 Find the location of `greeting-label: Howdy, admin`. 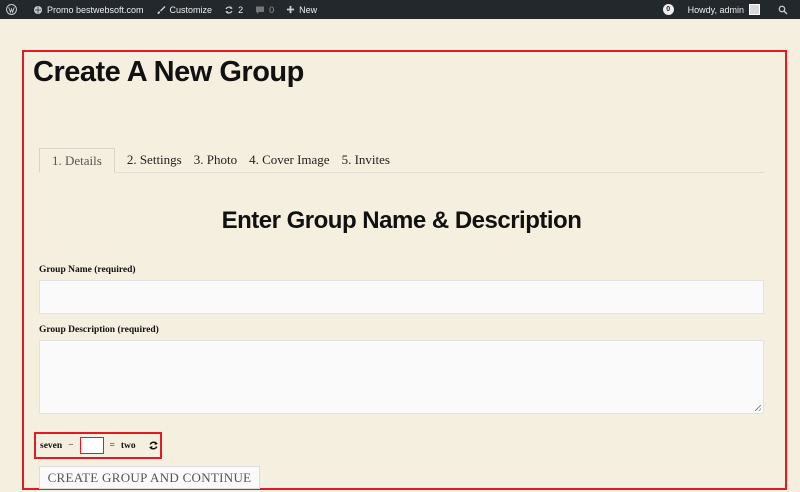

greeting-label: Howdy, admin is located at coordinates (715, 9).